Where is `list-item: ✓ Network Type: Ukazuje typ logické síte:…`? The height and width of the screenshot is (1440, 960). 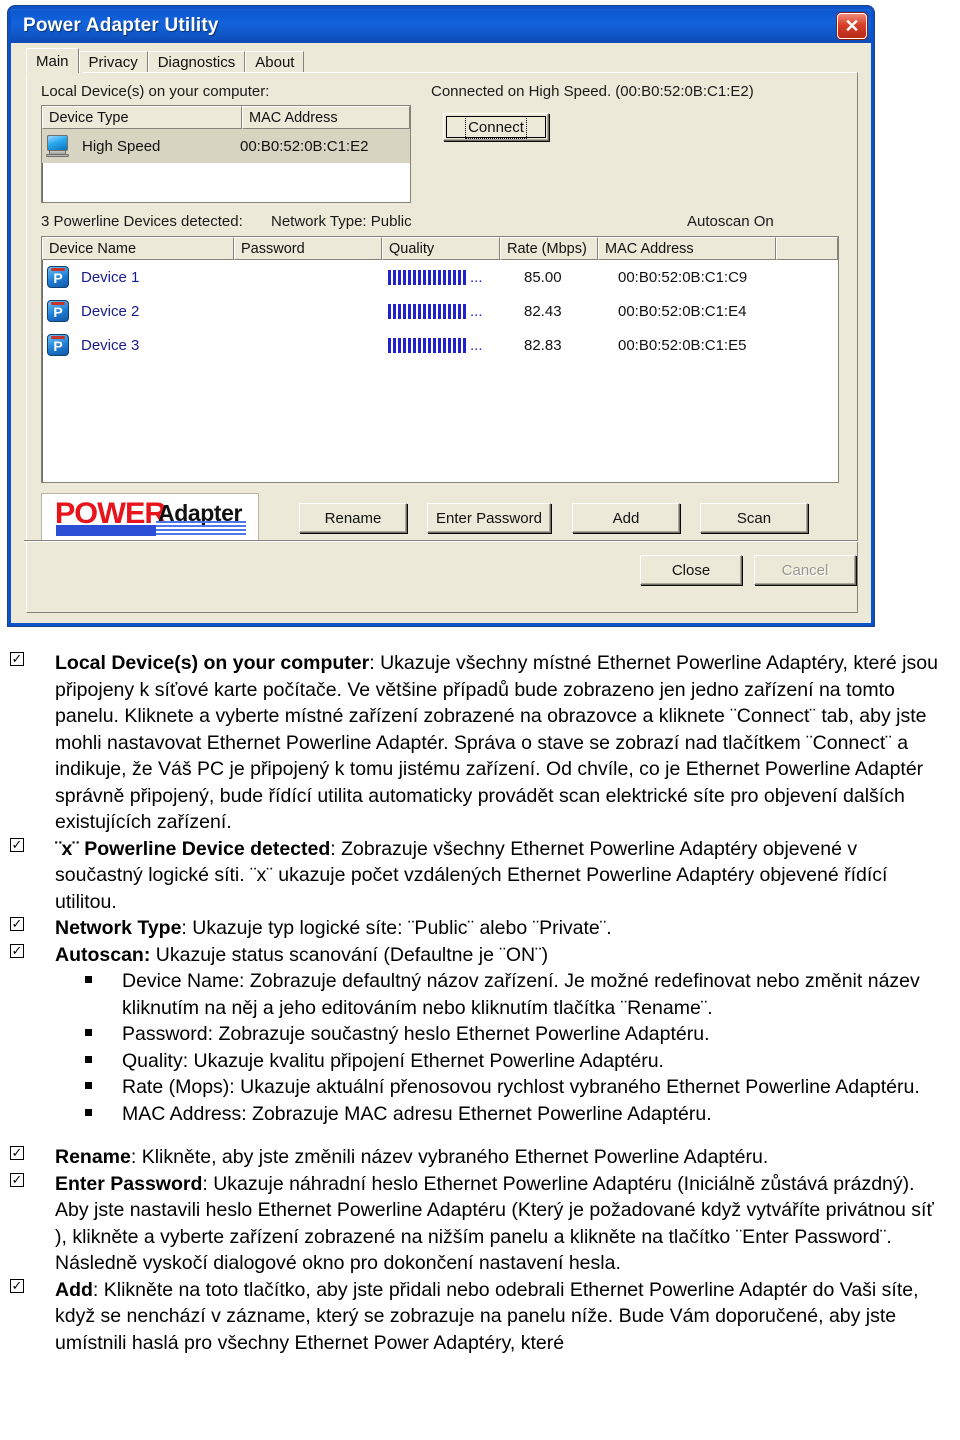
list-item: ✓ Network Type: Ukazuje typ logické síte:… is located at coordinates (480, 928).